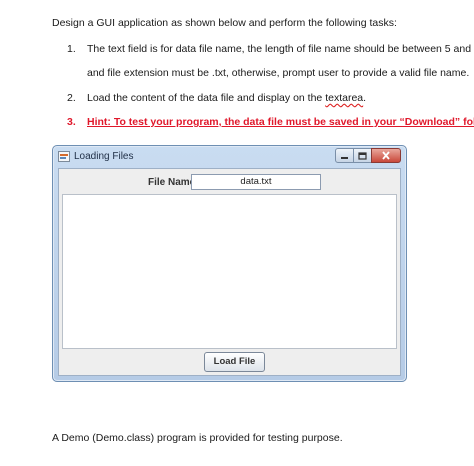 The width and height of the screenshot is (474, 466). Describe the element at coordinates (344, 98) in the screenshot. I see `item-2-textarea-word: textarea` at that location.